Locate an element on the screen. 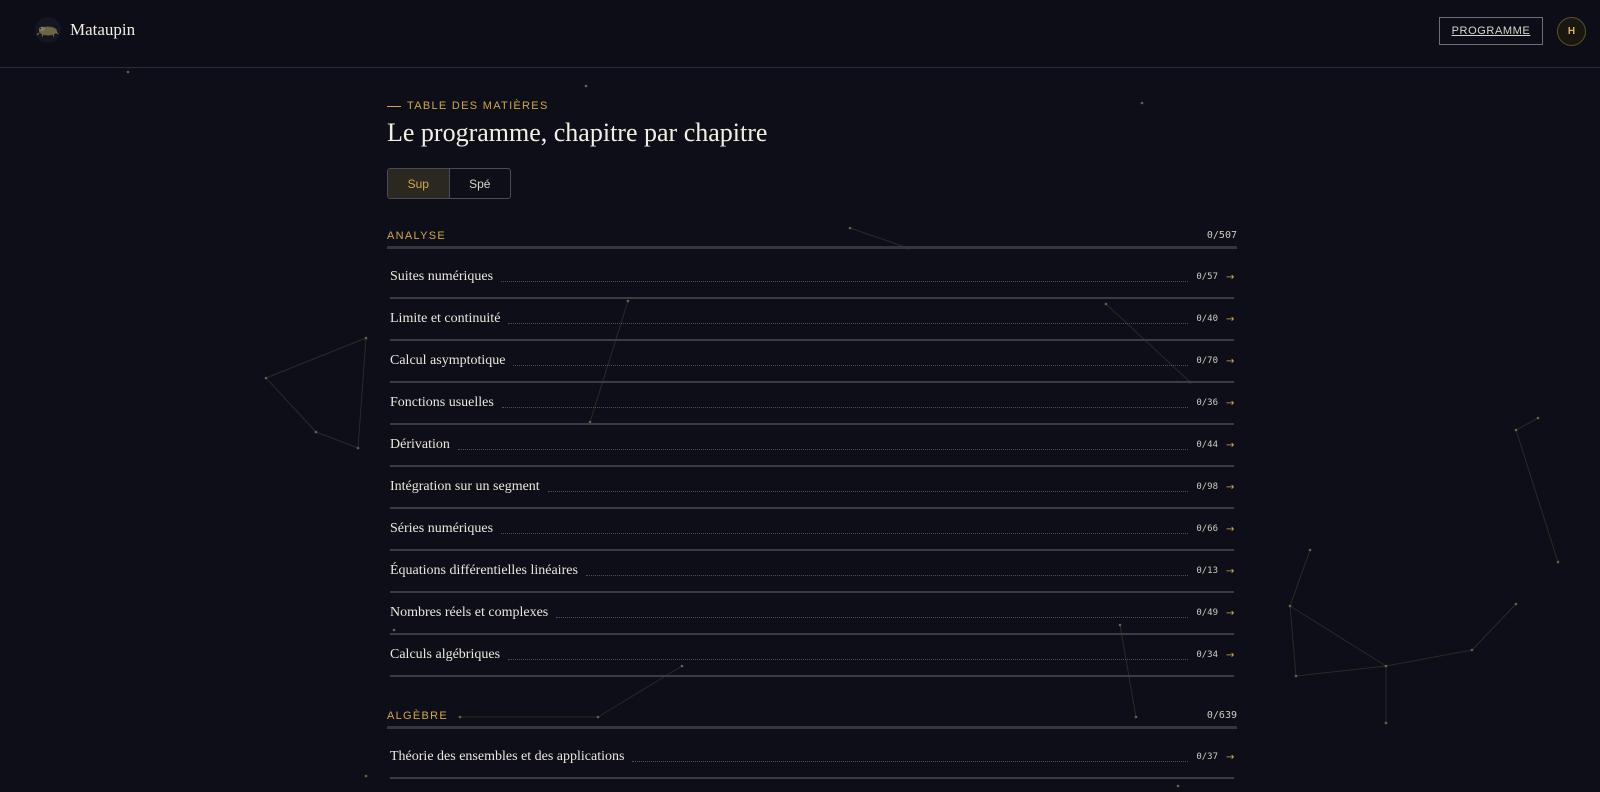  section-header: ALGÈBRE 0/639 is located at coordinates (812, 719).